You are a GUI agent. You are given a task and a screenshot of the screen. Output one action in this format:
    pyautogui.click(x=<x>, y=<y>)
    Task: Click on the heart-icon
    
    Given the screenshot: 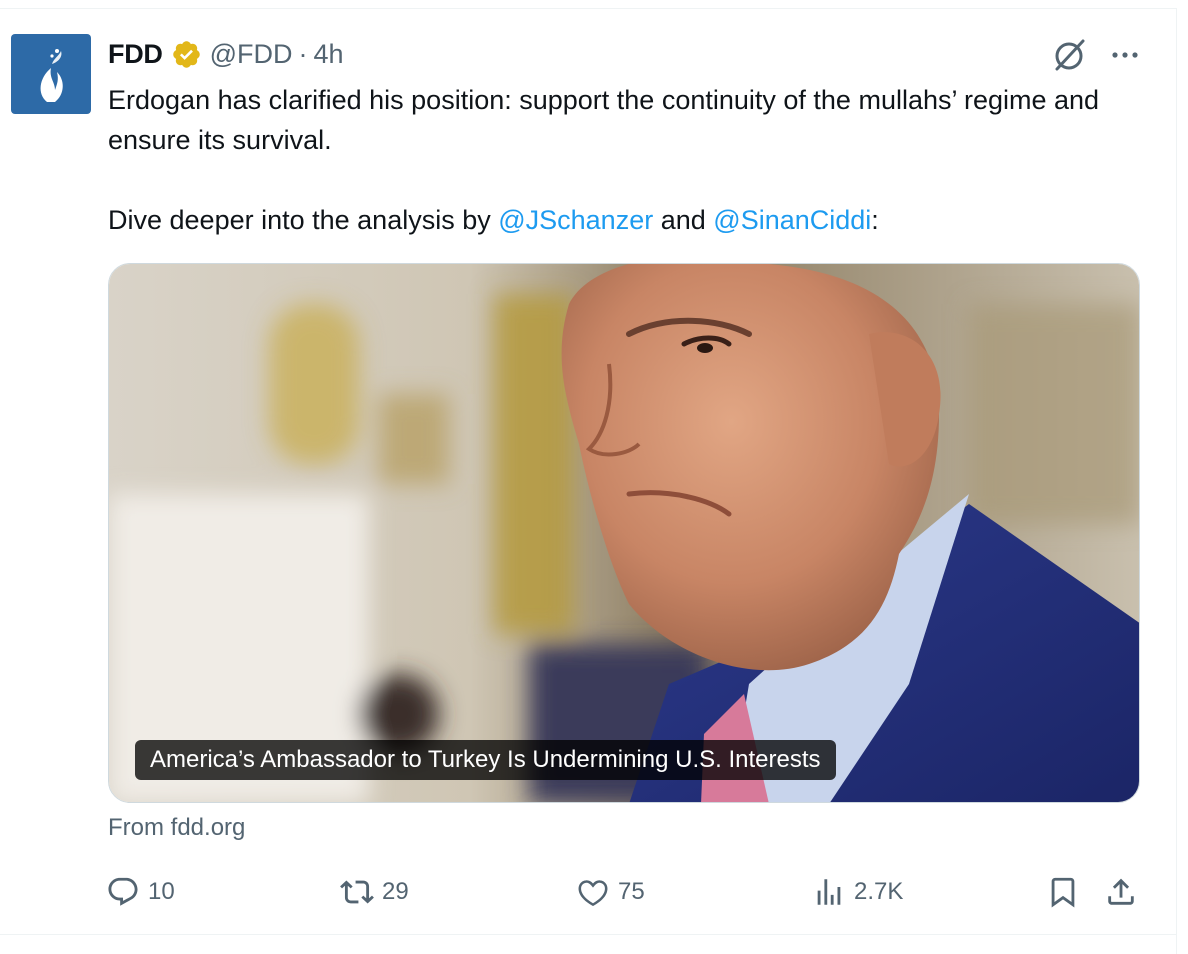 What is the action you would take?
    pyautogui.click(x=593, y=893)
    